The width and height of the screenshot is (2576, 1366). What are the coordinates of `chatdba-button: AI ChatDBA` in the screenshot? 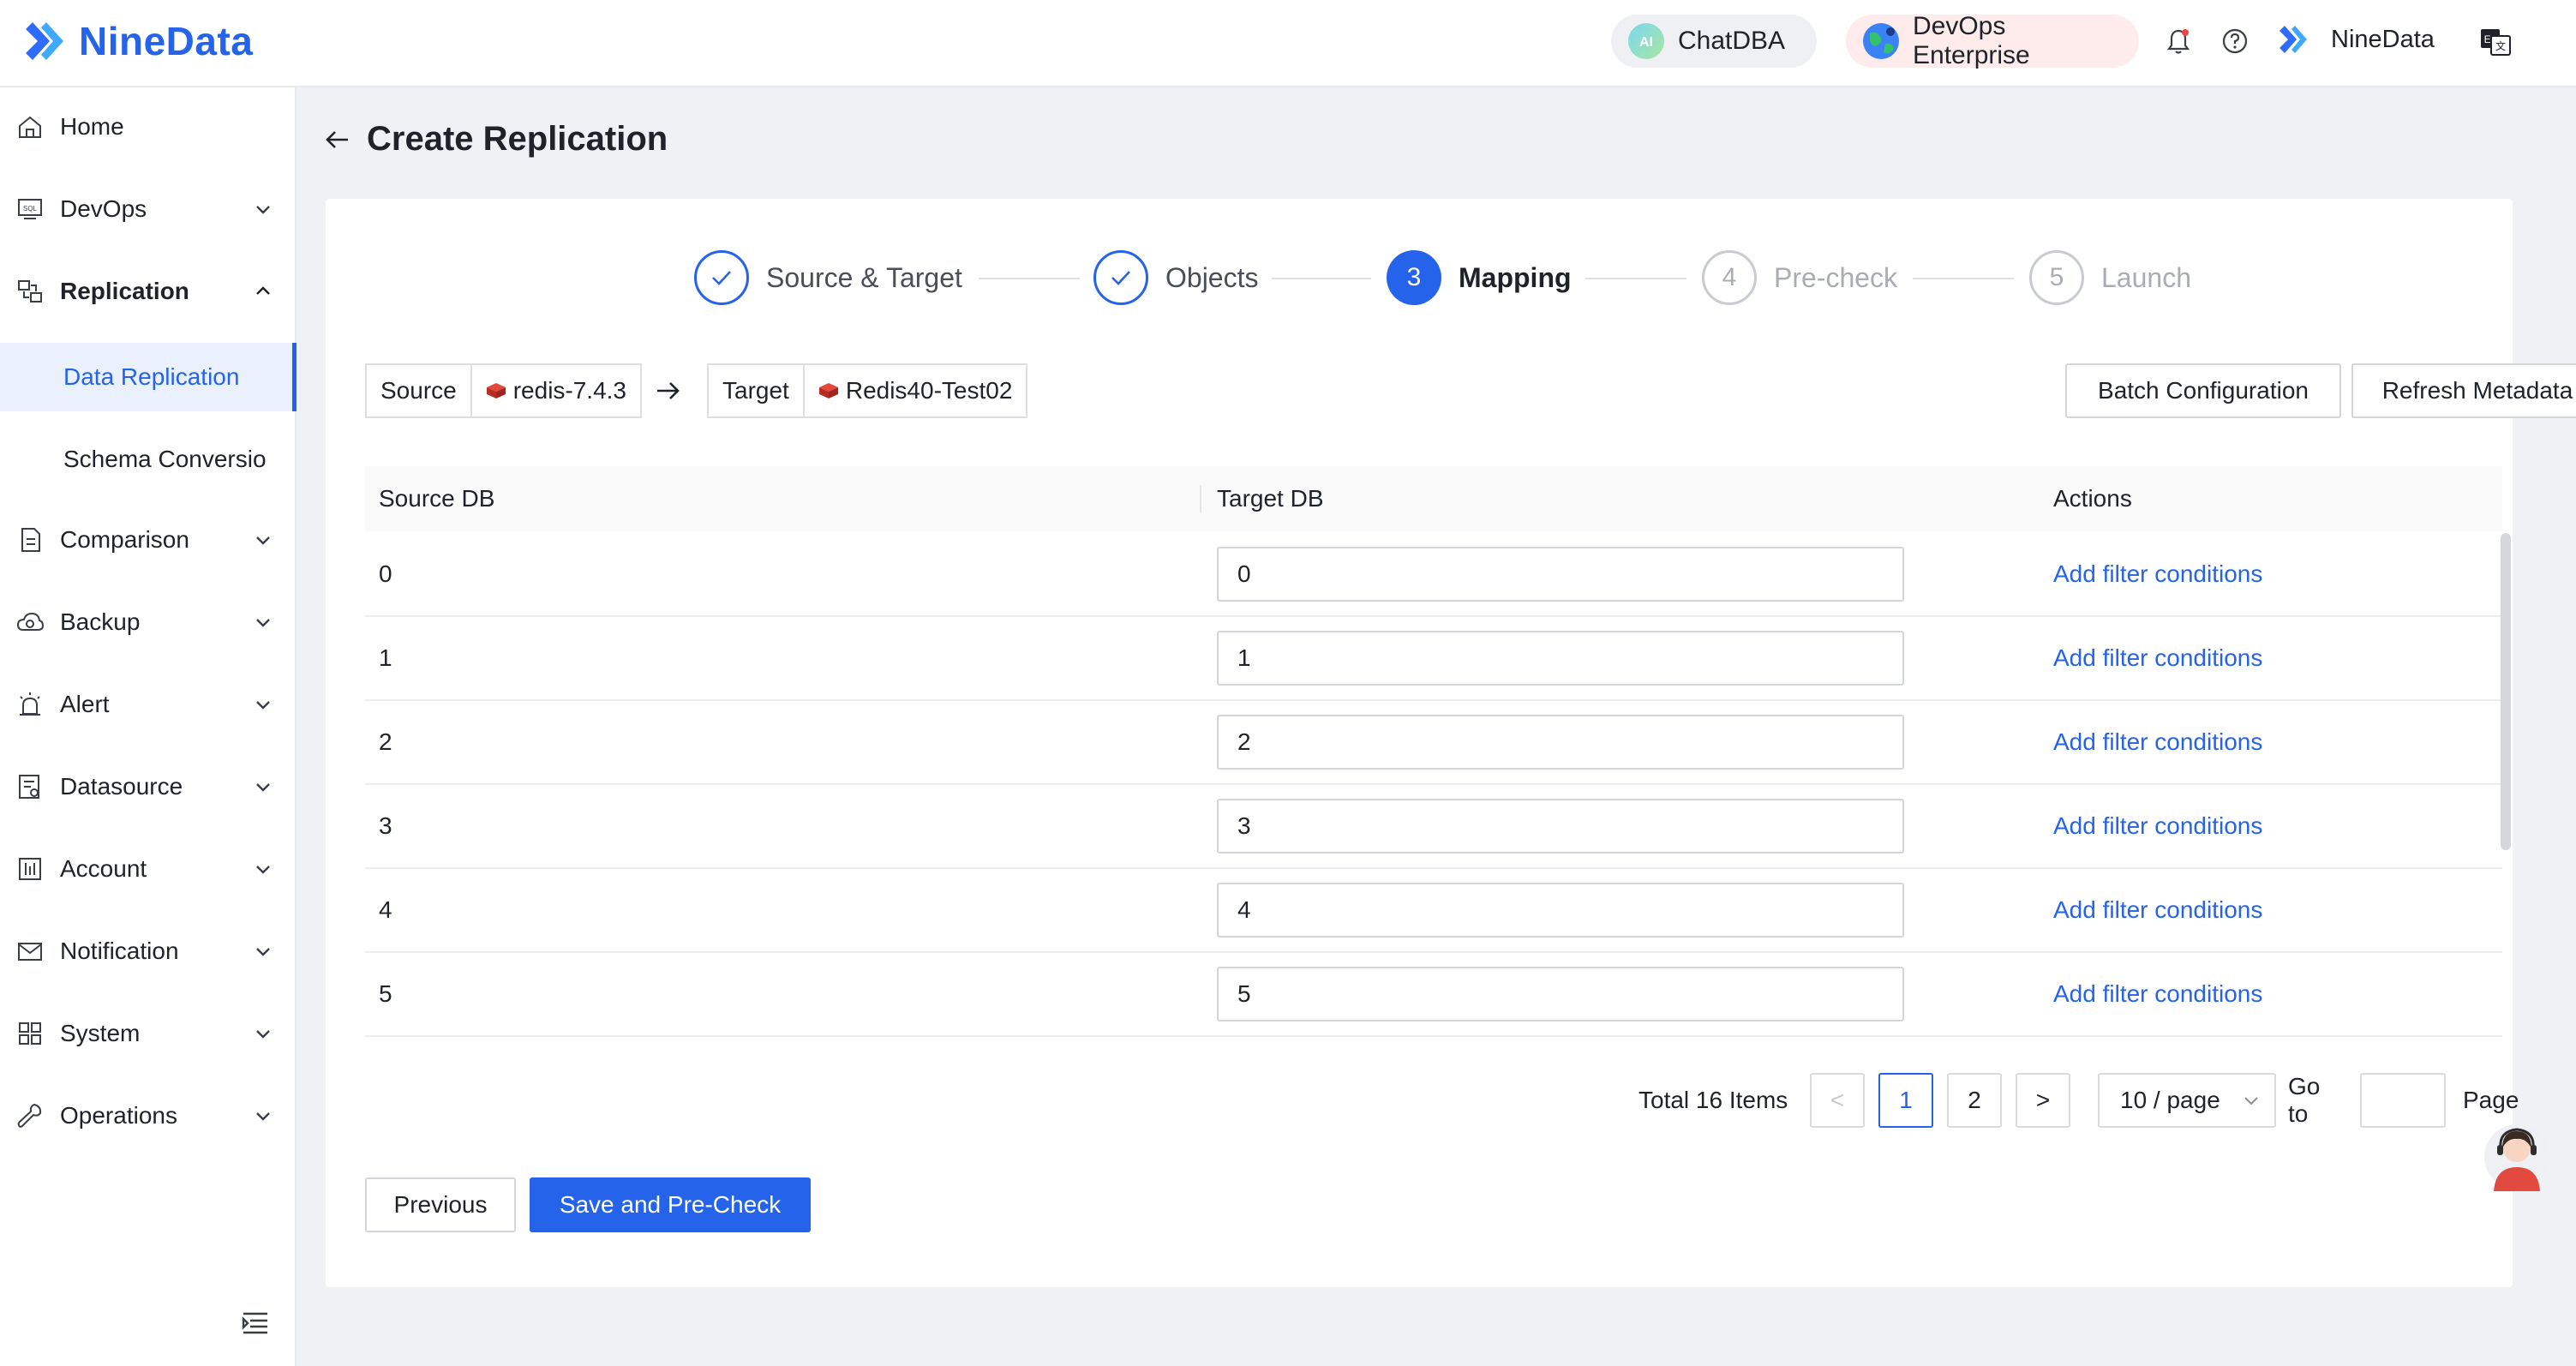 It's located at (1714, 41).